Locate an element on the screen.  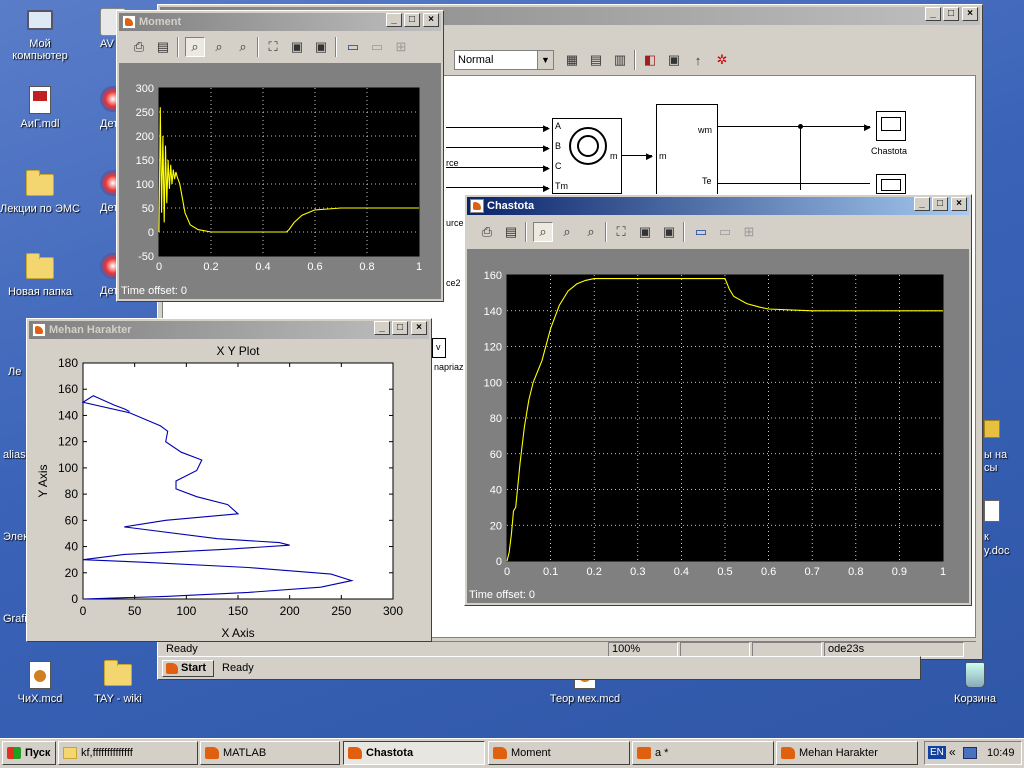
desktop-icon: Мой компьютер is located at coordinates (40, 33).